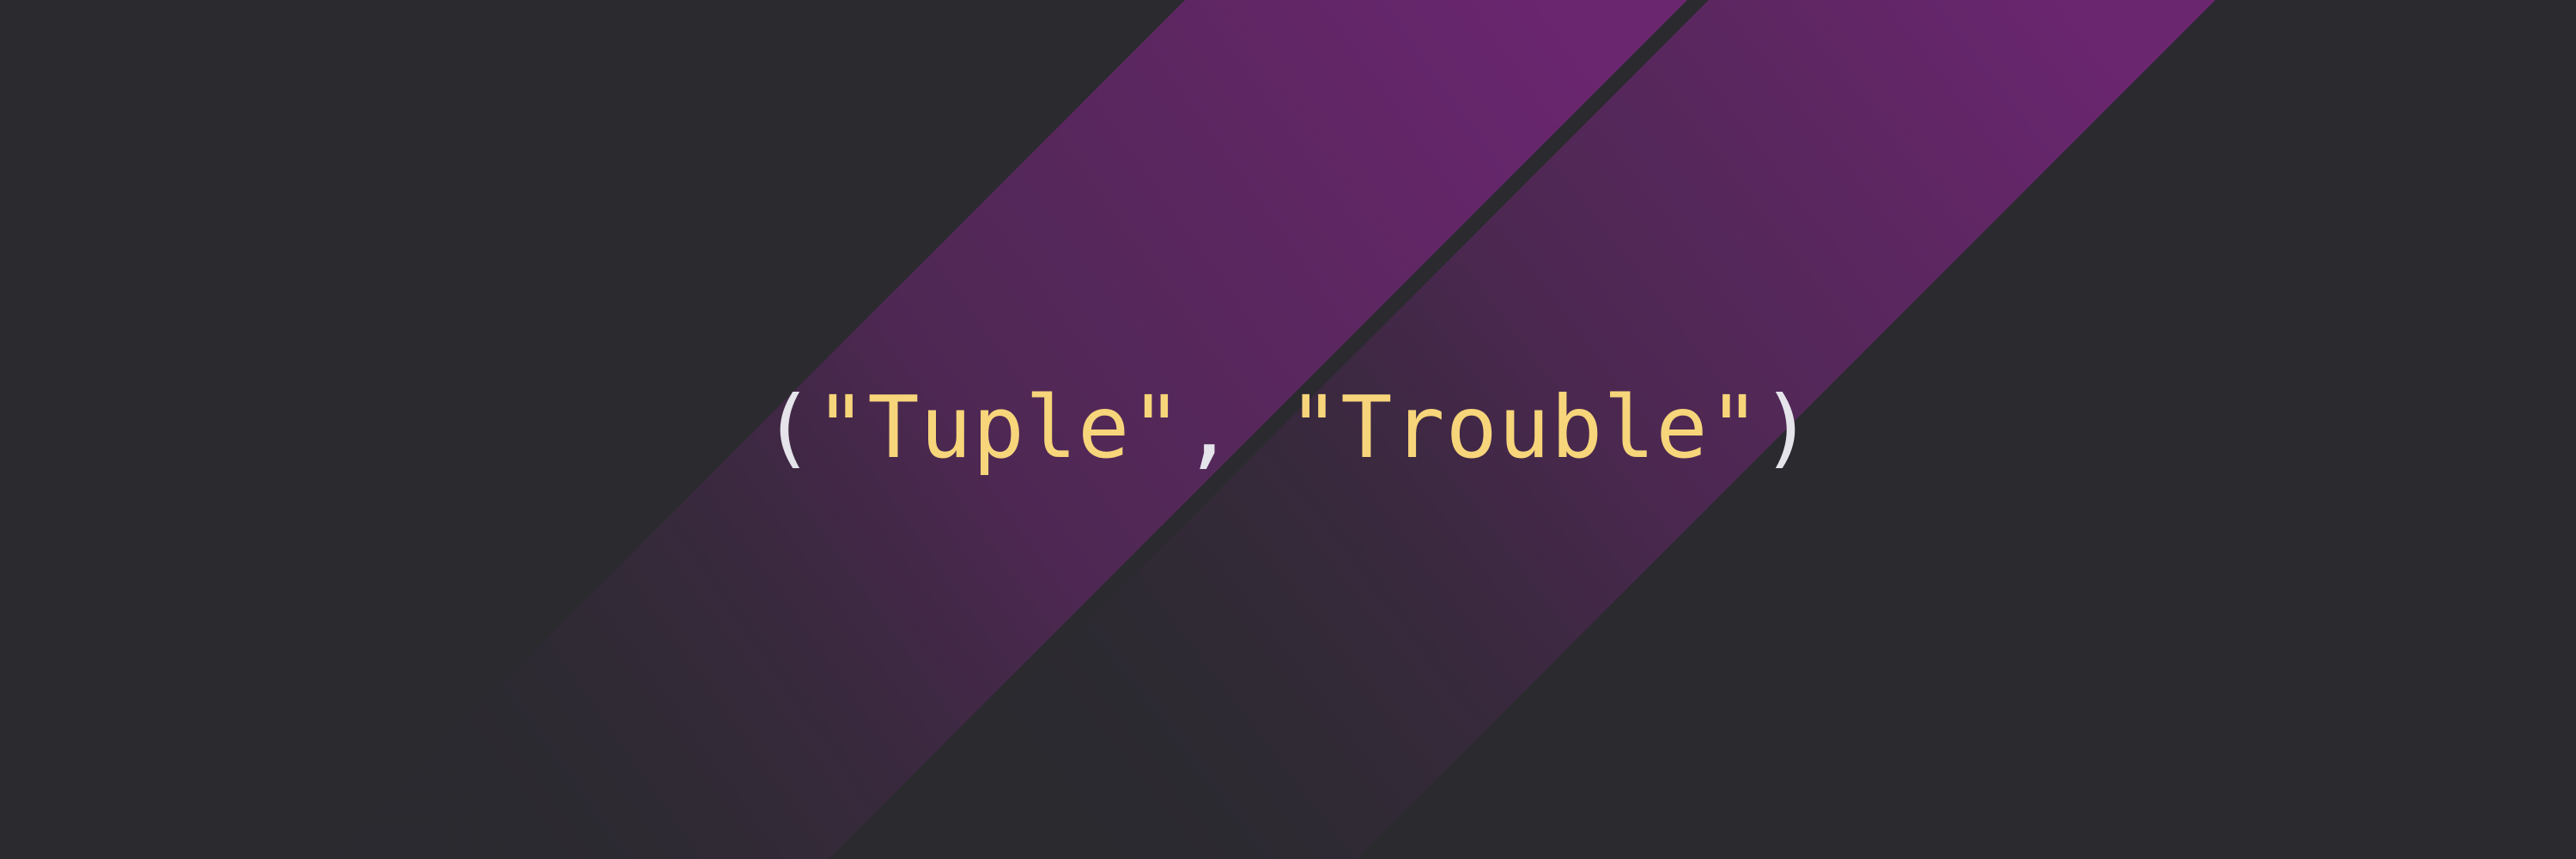 Image resolution: width=2576 pixels, height=859 pixels. What do you see at coordinates (1524, 427) in the screenshot?
I see `string-literal-trouble: "Trouble"` at bounding box center [1524, 427].